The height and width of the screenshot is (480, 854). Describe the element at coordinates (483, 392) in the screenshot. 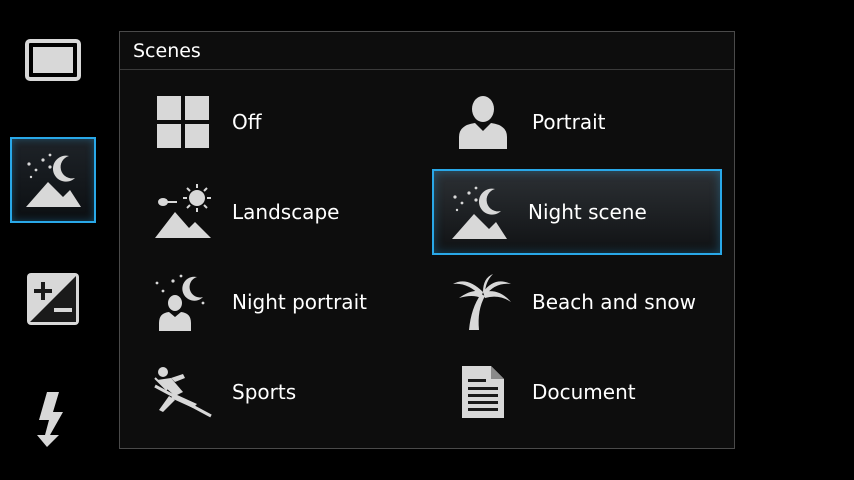

I see `document-icon` at that location.